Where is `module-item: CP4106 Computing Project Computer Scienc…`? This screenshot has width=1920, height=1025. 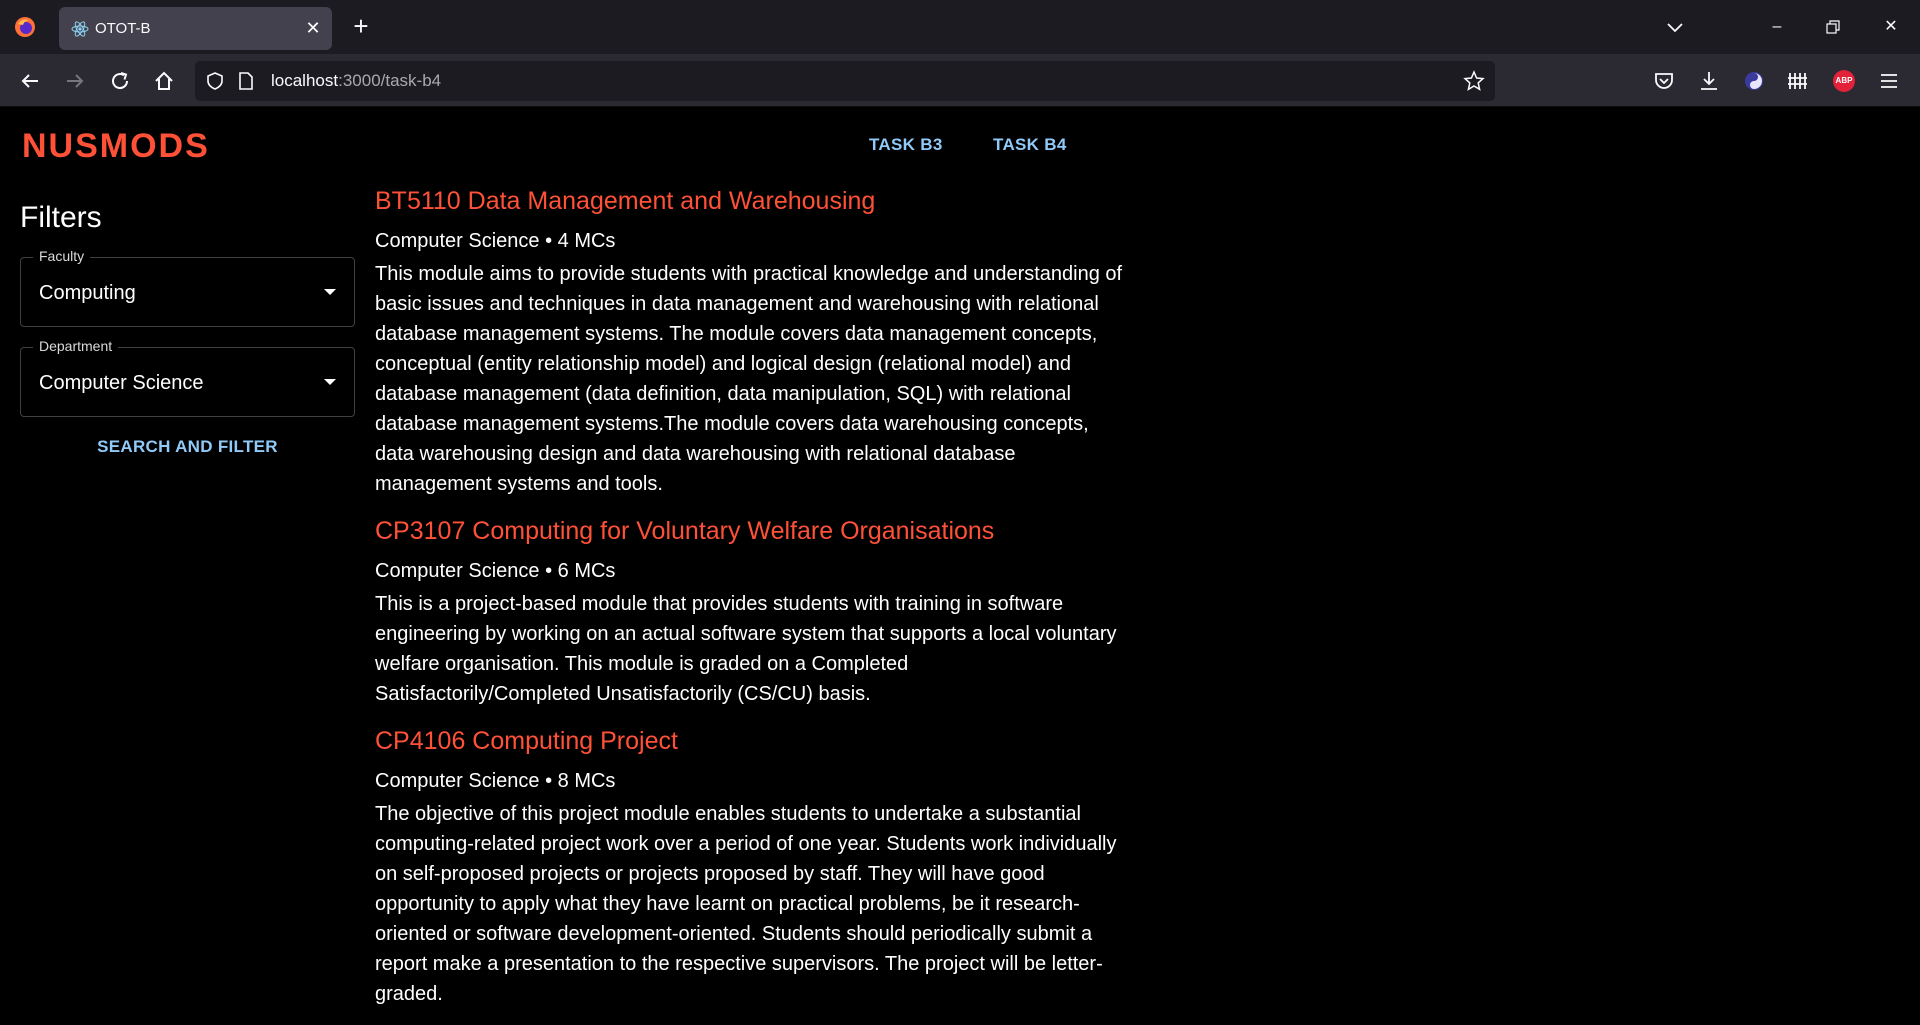
module-item: CP4106 Computing Project Computer Scienc… is located at coordinates (750, 867).